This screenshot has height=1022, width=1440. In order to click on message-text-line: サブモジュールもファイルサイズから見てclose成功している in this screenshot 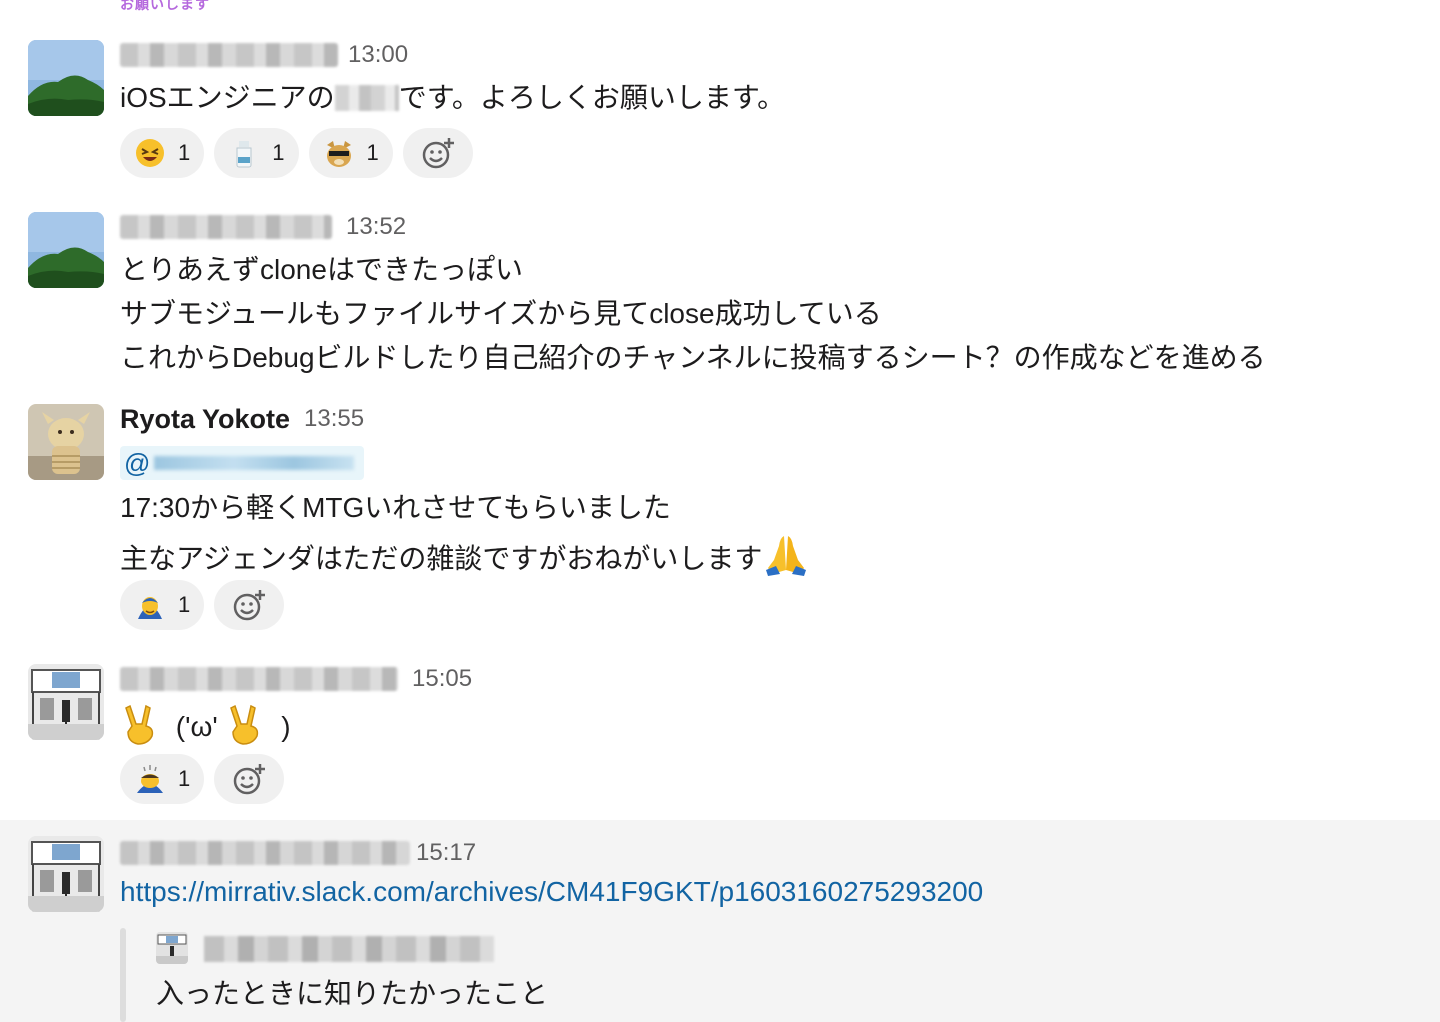, I will do `click(501, 313)`.